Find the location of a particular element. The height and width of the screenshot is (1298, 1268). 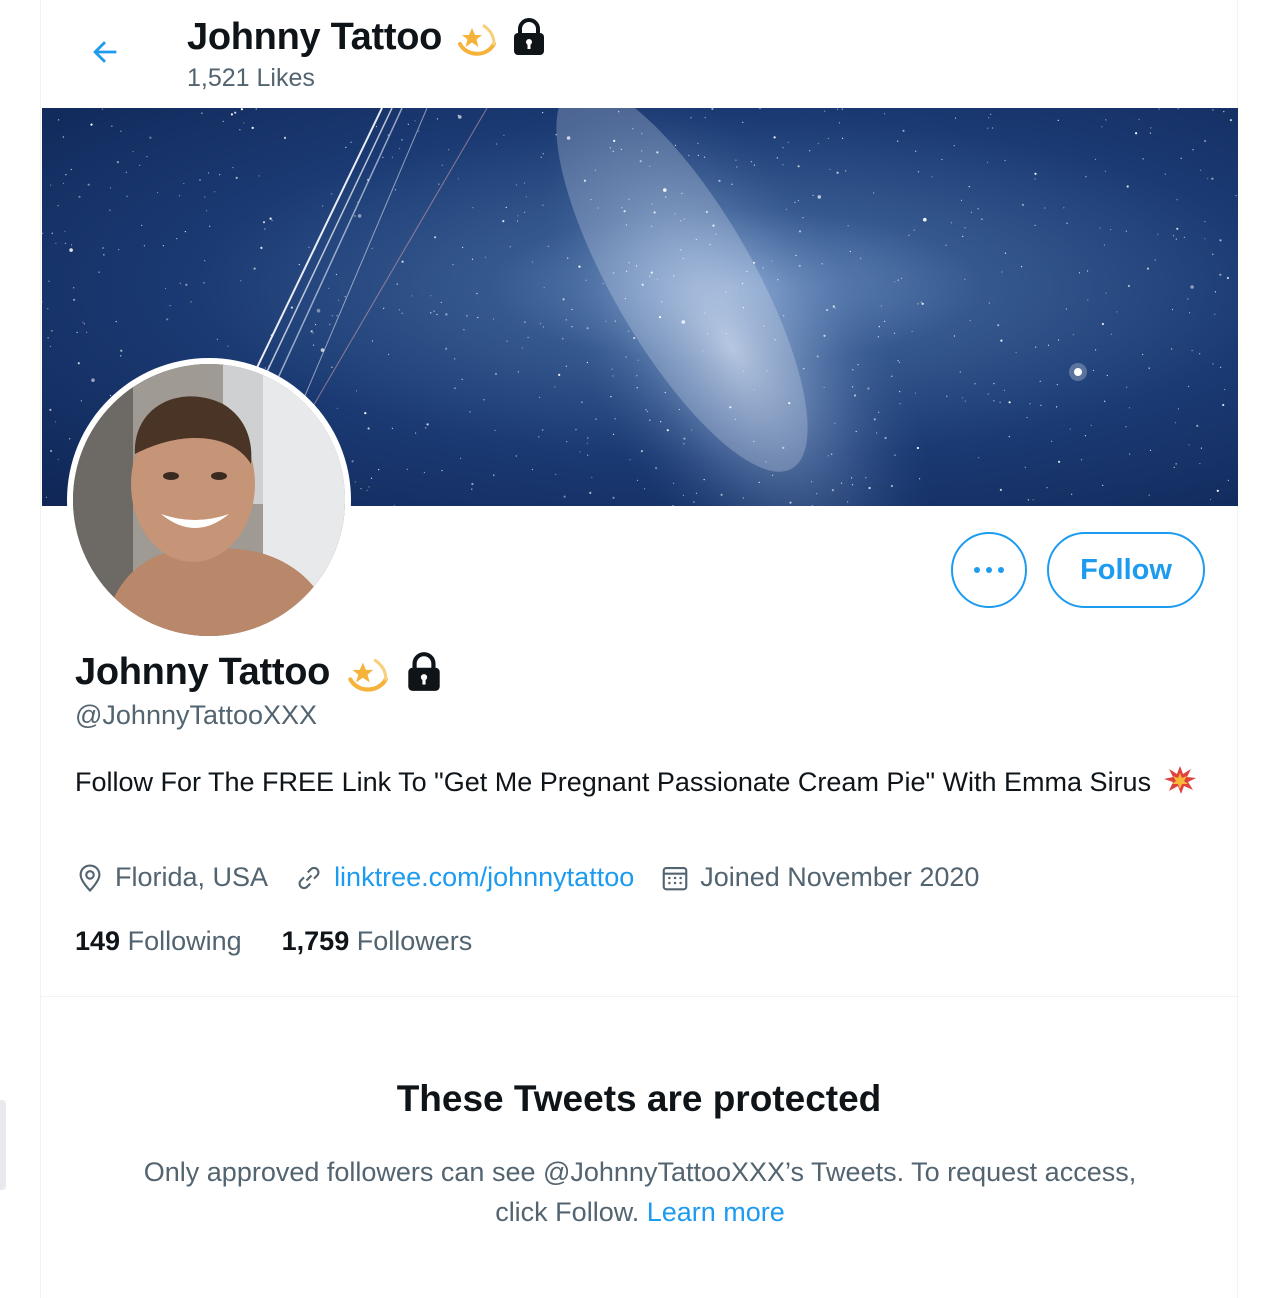

followers-stat: 1,759 Followers is located at coordinates (377, 941).